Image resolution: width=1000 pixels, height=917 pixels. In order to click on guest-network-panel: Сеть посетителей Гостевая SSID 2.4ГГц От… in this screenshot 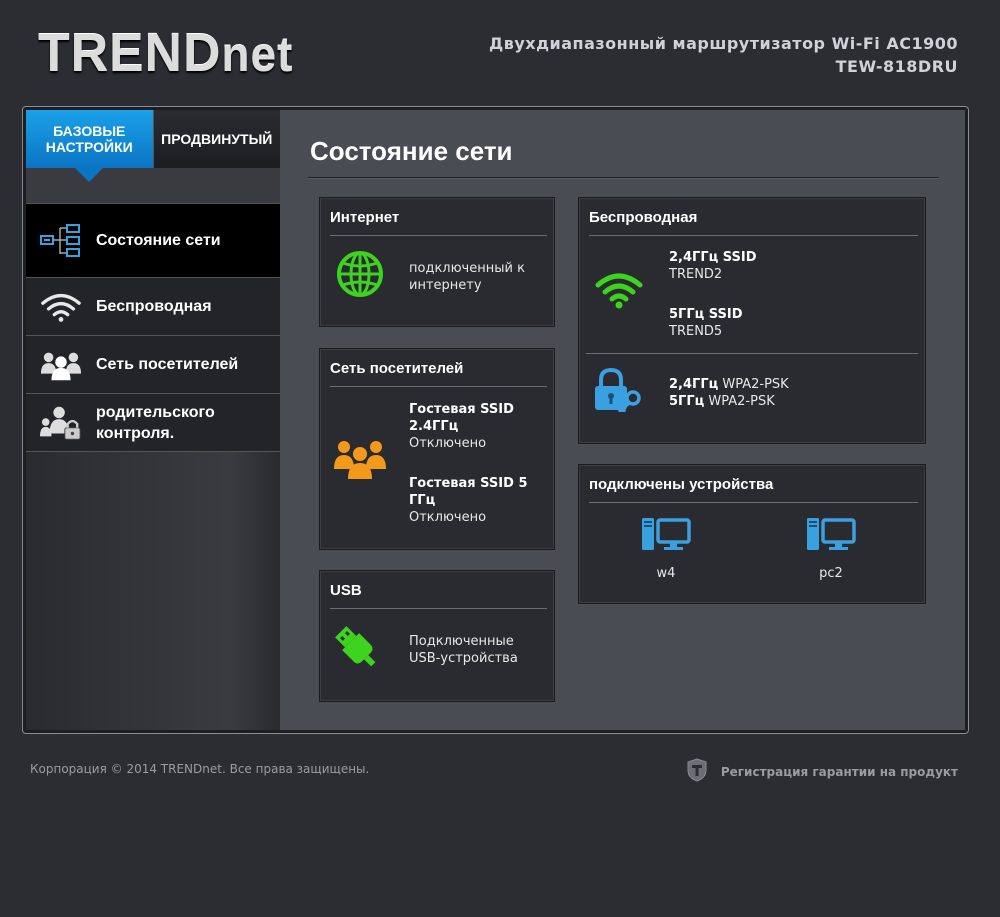, I will do `click(437, 449)`.